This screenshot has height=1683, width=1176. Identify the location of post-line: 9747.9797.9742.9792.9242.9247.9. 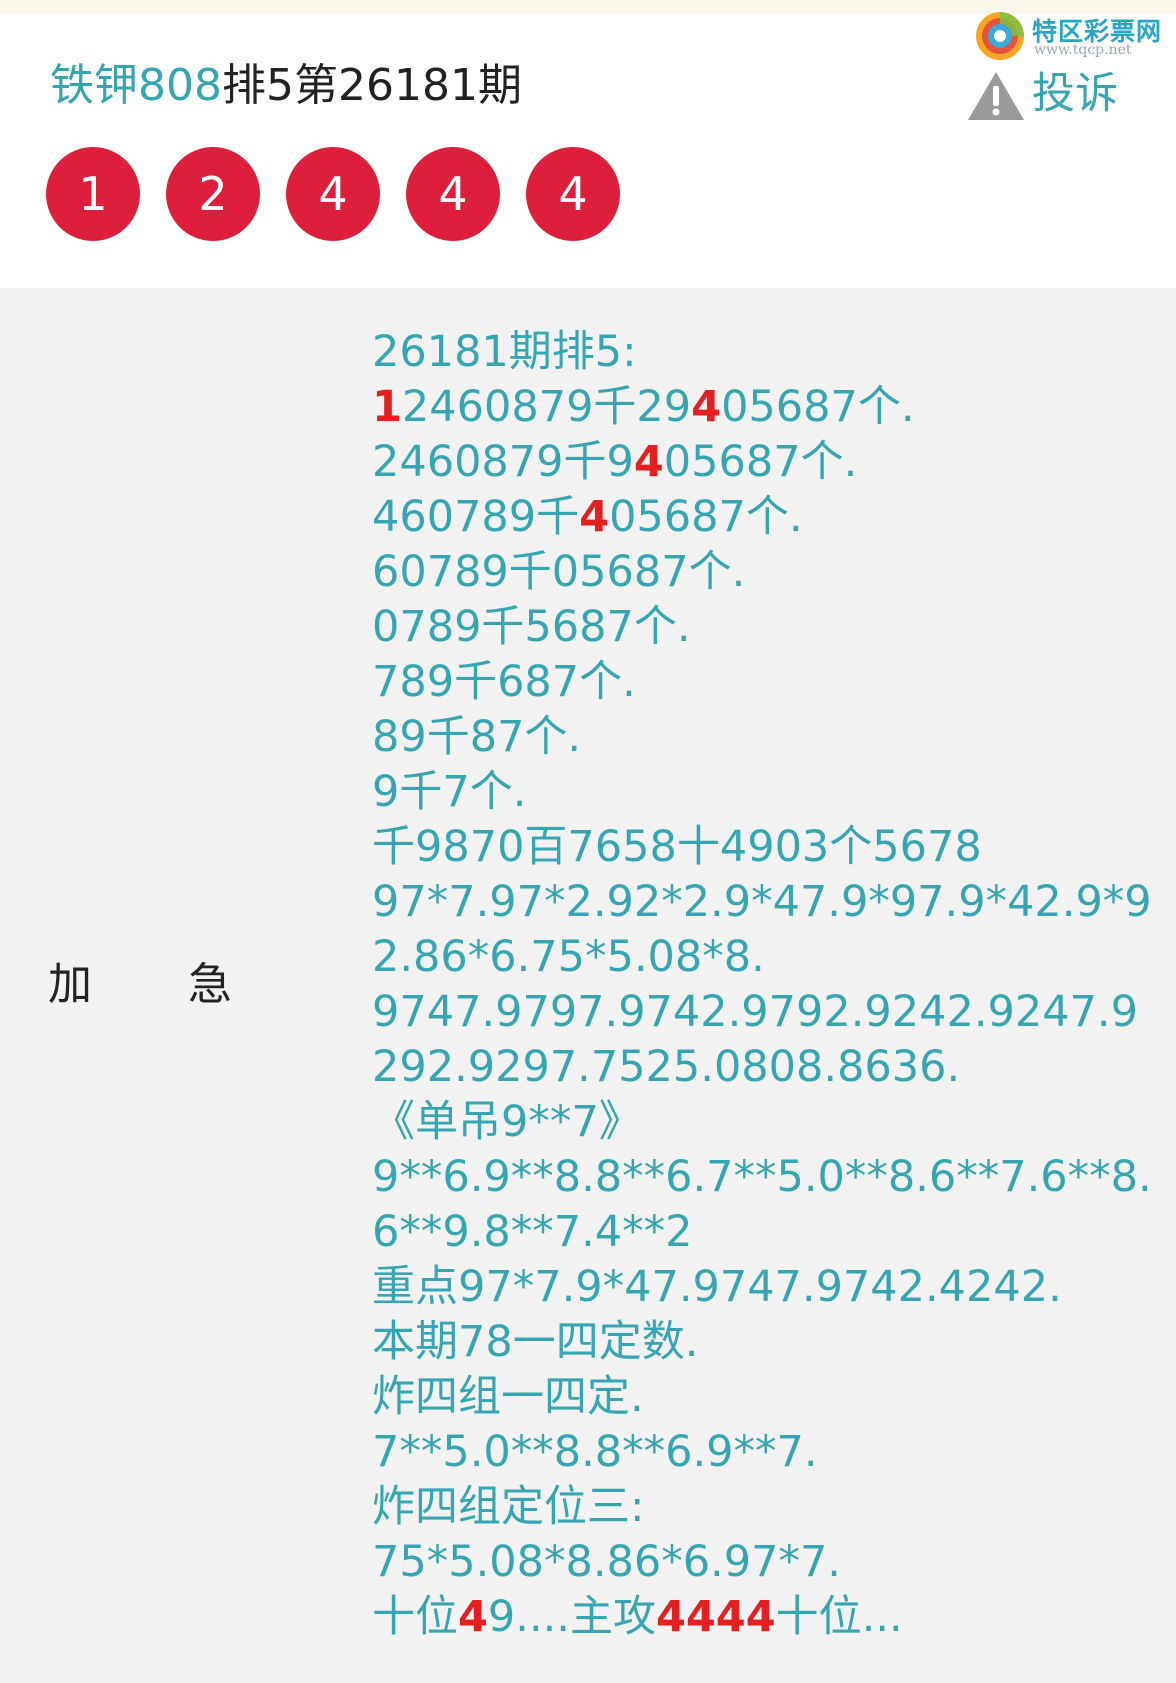
(767, 1012).